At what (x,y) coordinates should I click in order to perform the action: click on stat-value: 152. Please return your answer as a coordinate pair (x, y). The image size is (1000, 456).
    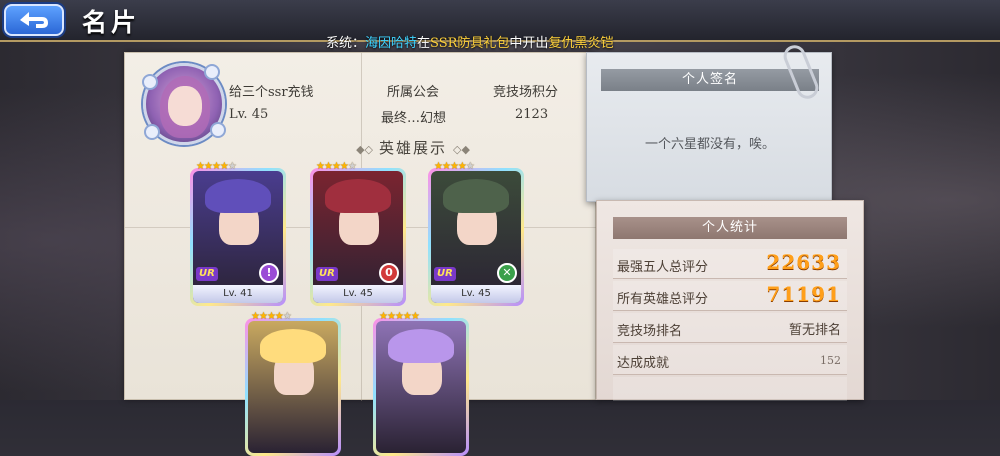
    Looking at the image, I should click on (830, 360).